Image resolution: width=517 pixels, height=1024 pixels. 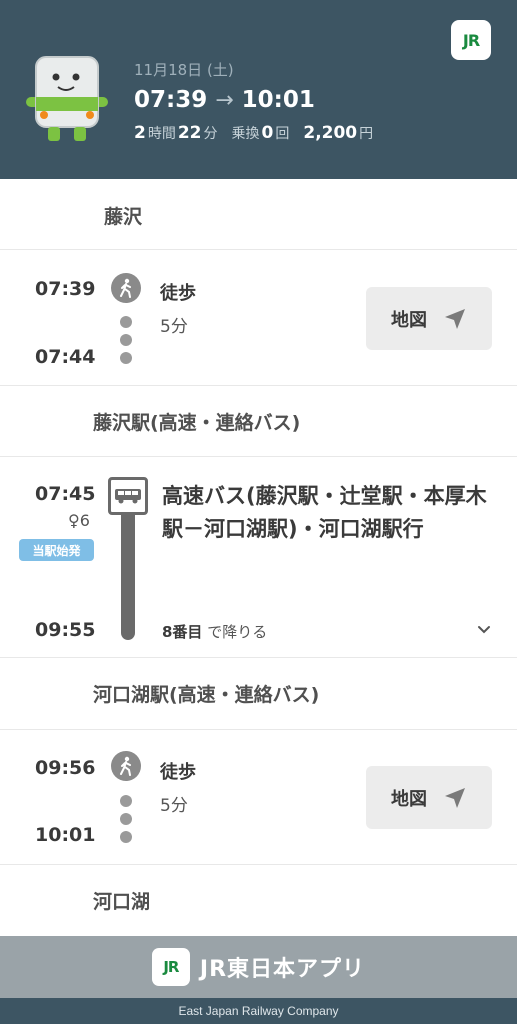 I want to click on bus-platform: ♀6, so click(x=79, y=520).